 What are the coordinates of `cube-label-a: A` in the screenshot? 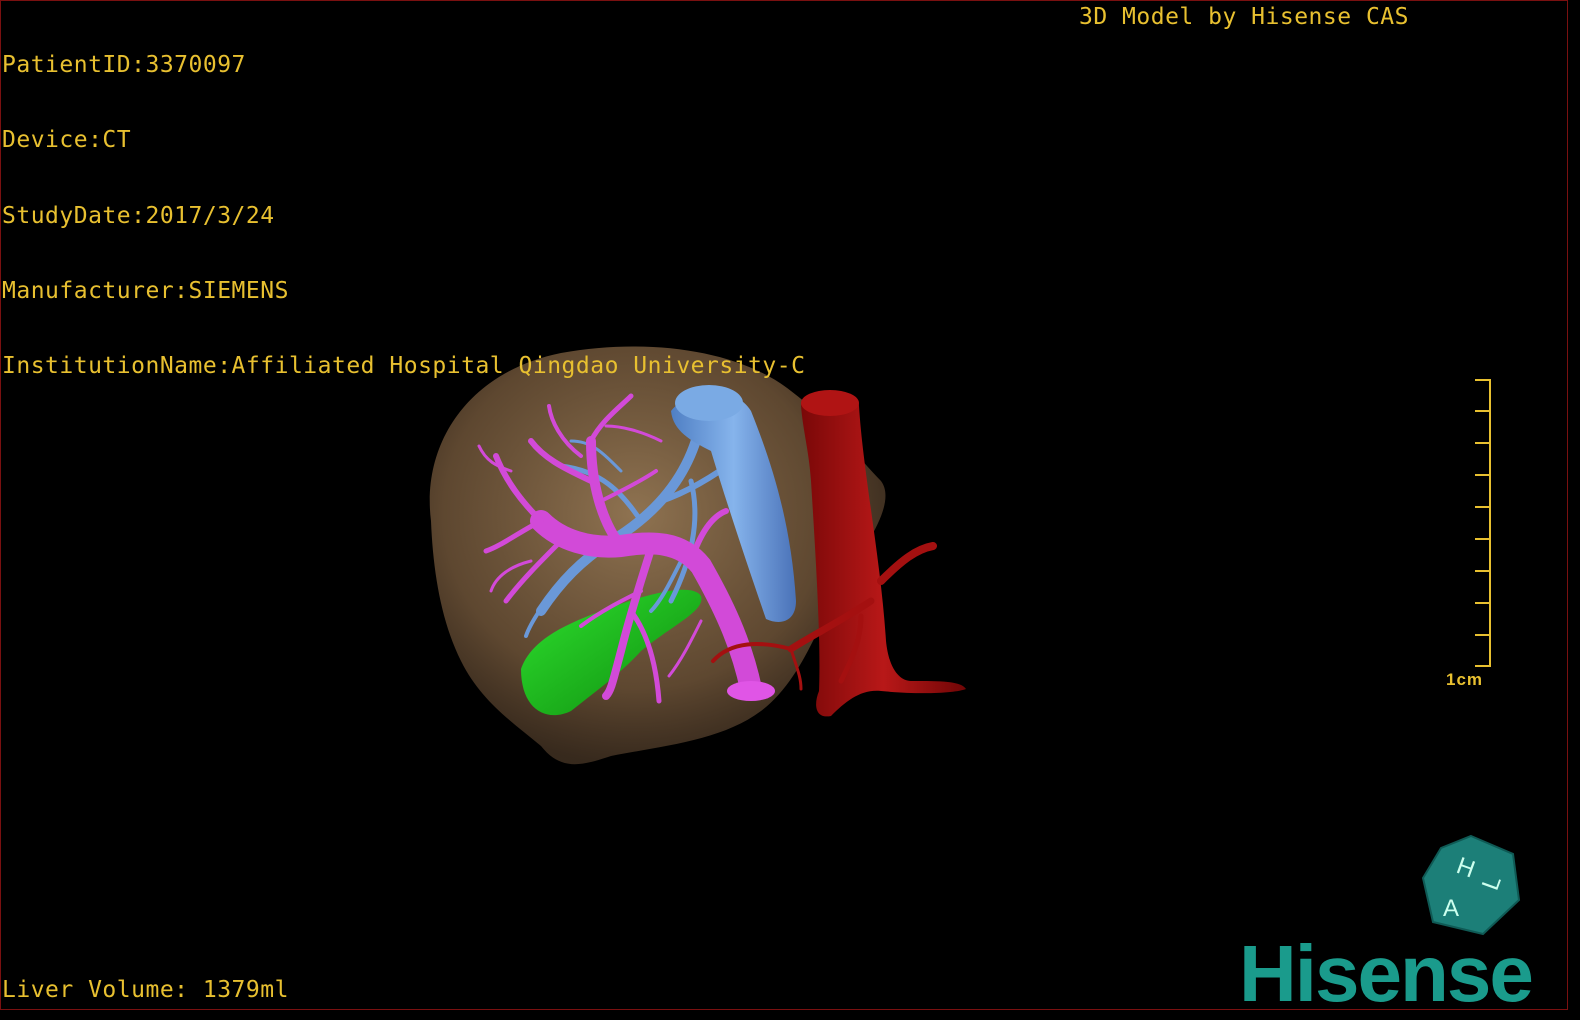 It's located at (1451, 908).